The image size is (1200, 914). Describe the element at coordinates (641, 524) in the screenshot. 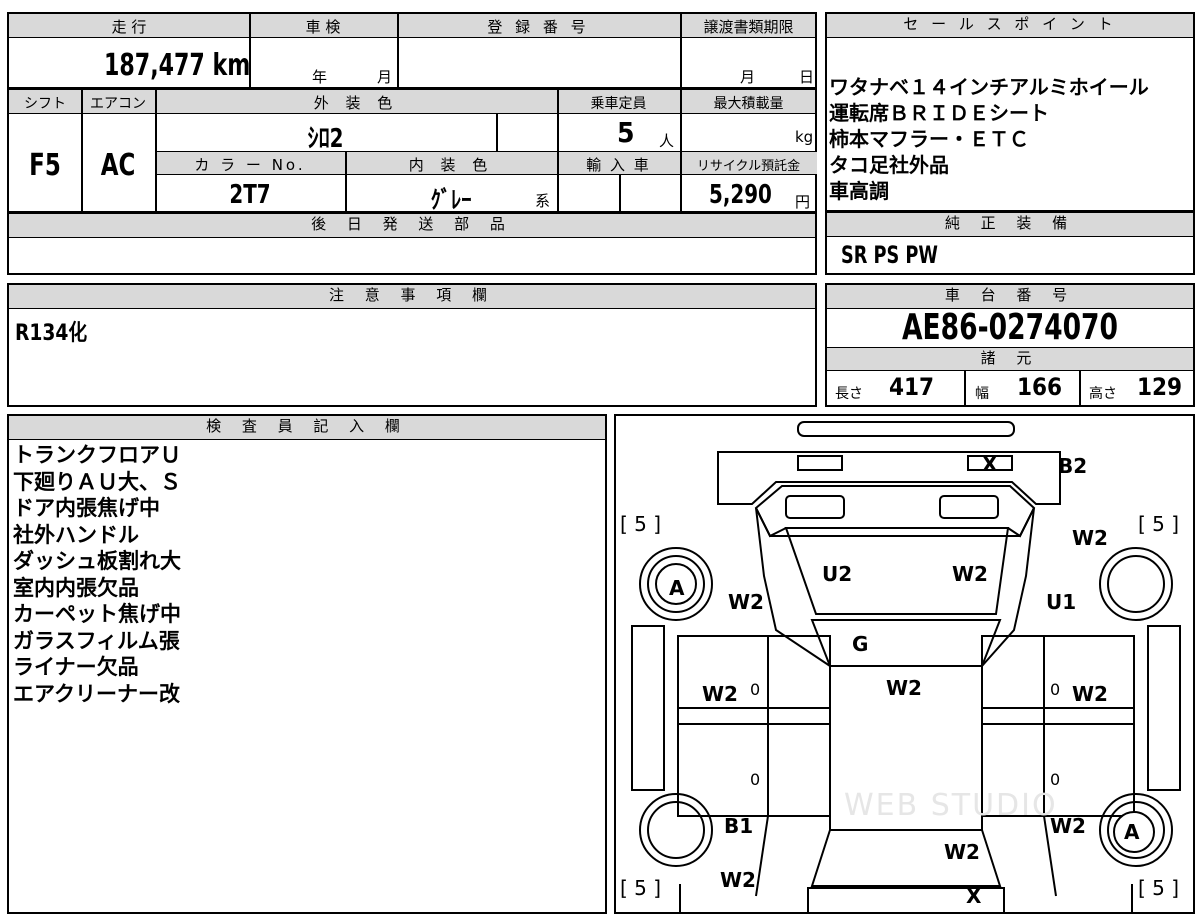

I see `tire-rear-left-mark: [ 5 ]` at that location.